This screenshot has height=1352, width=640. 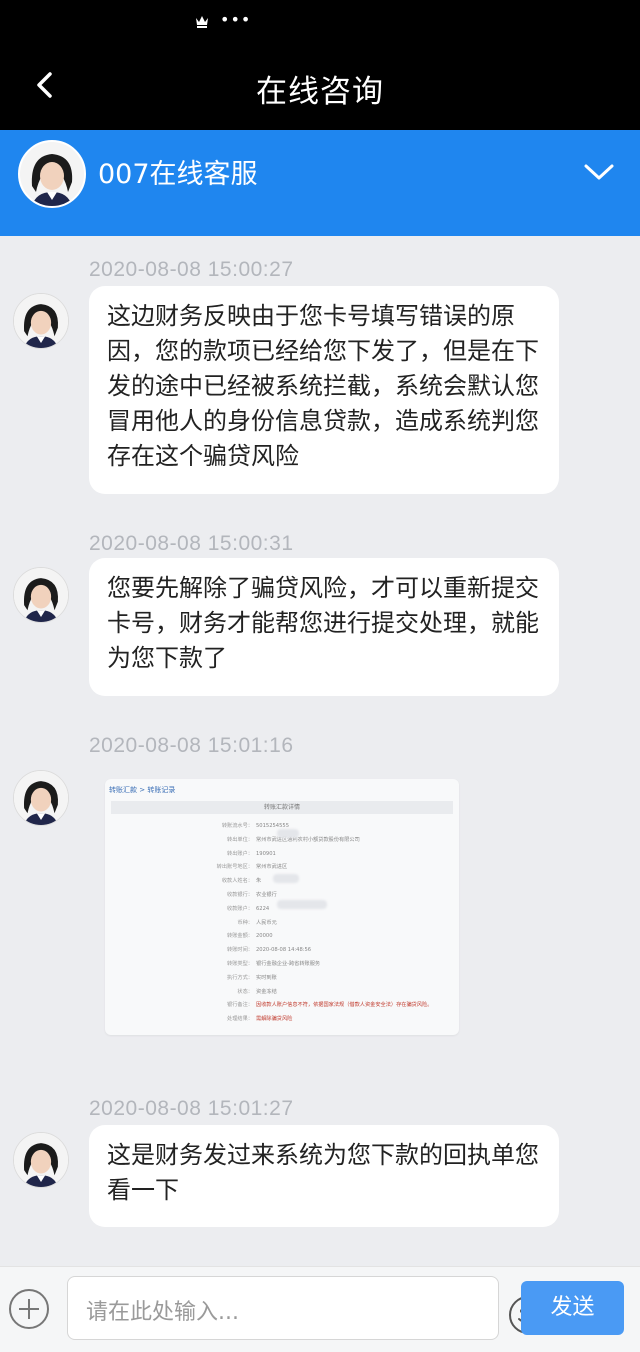 What do you see at coordinates (599, 172) in the screenshot?
I see `chevron-down-icon` at bounding box center [599, 172].